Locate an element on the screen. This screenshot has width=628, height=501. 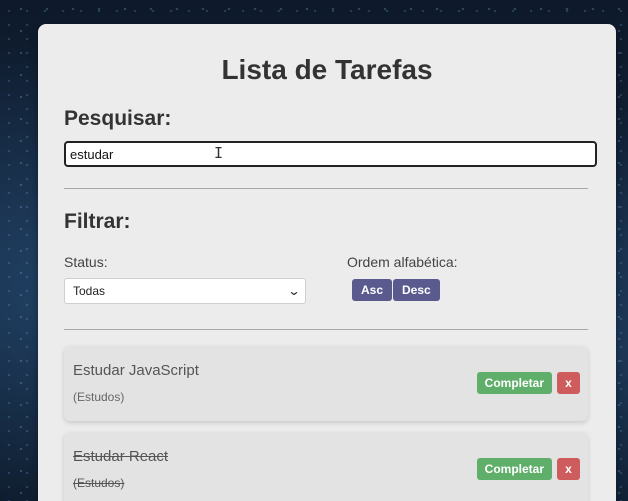
sort-desc-button: Desc is located at coordinates (416, 290).